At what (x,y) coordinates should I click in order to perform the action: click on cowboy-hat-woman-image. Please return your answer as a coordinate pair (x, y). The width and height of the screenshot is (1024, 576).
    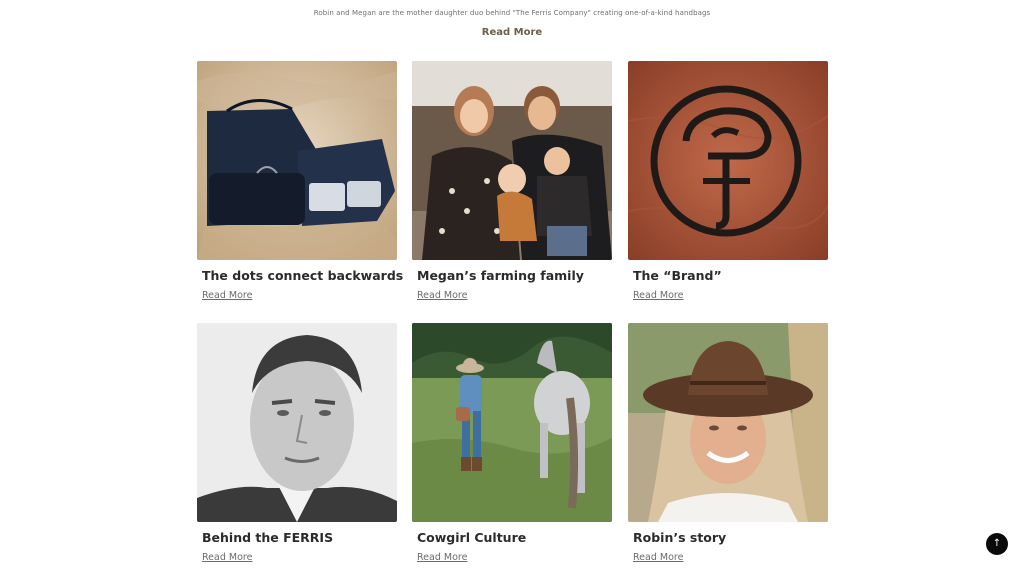
    Looking at the image, I should click on (728, 422).